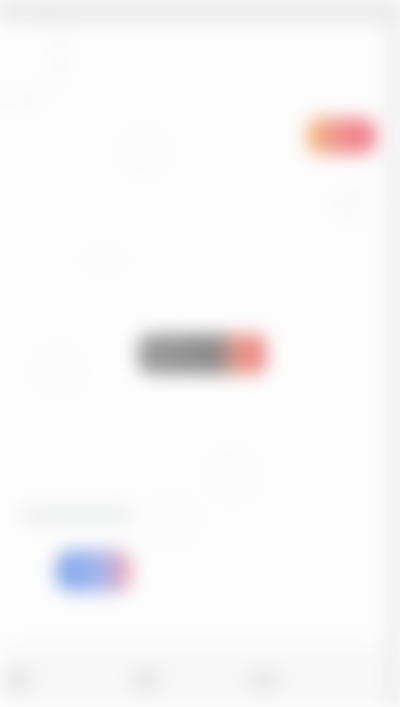 The image size is (400, 707). What do you see at coordinates (200, 675) in the screenshot?
I see `bottom-tab-bar` at bounding box center [200, 675].